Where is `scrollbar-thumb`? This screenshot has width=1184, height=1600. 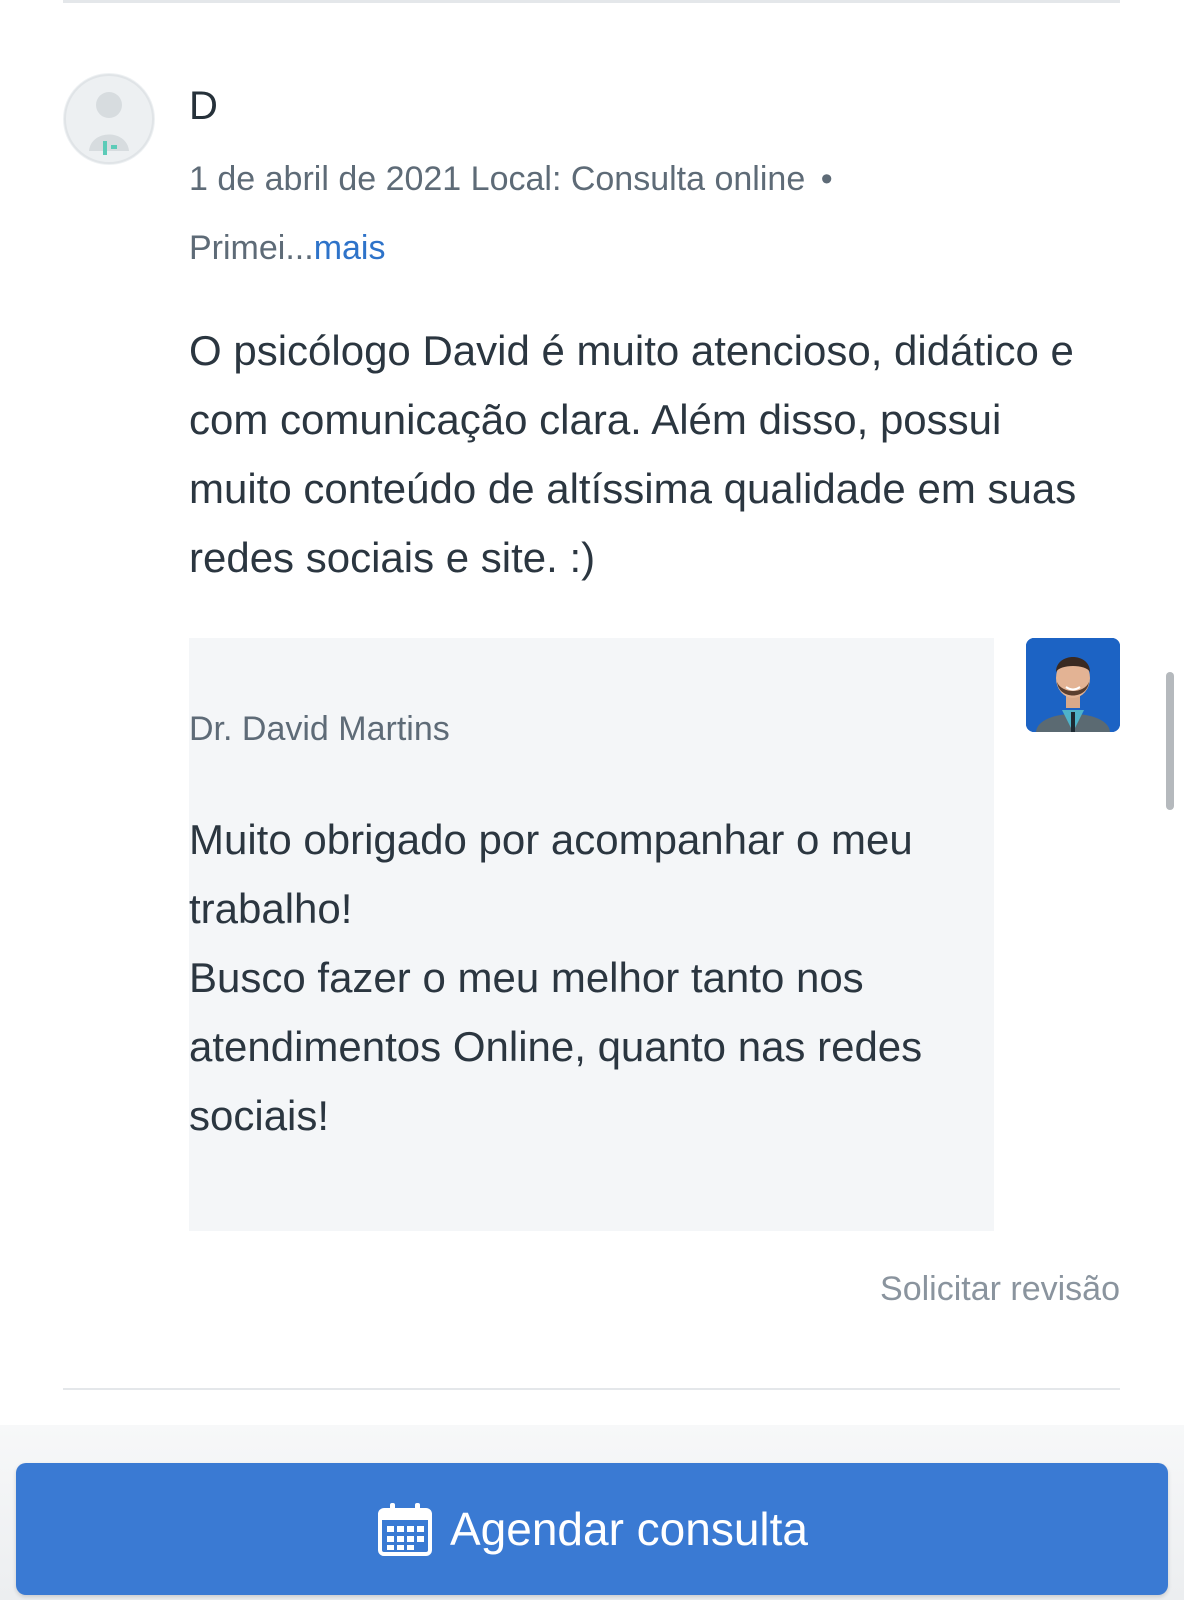 scrollbar-thumb is located at coordinates (1170, 741).